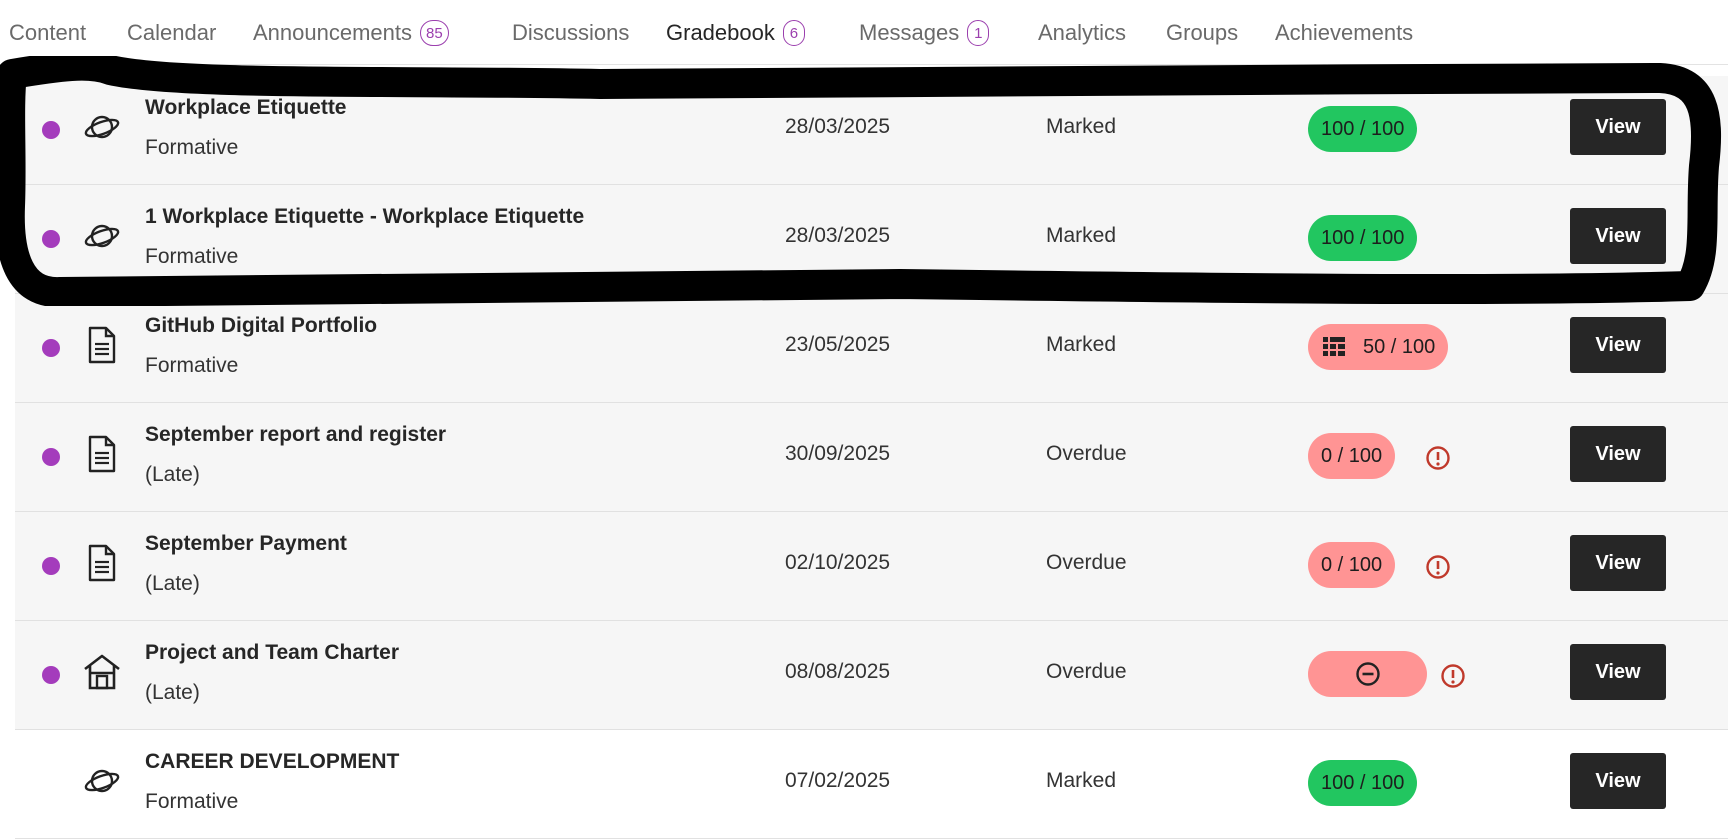 The width and height of the screenshot is (1728, 839). I want to click on grade-pill, so click(1367, 674).